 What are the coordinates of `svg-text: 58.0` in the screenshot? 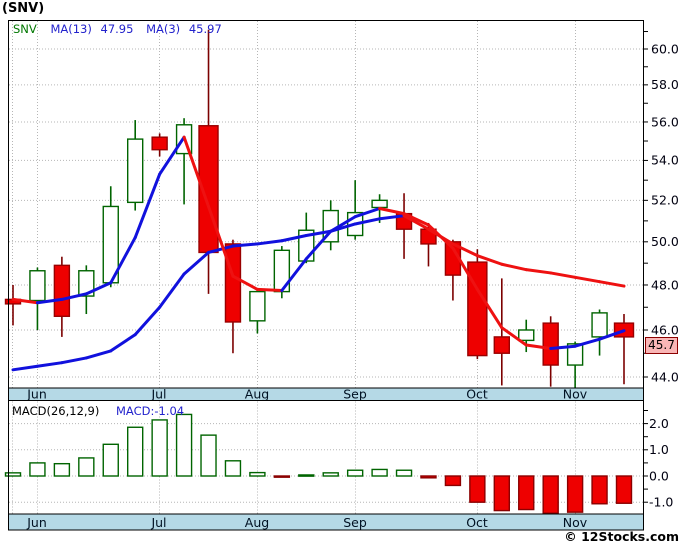 It's located at (665, 84).